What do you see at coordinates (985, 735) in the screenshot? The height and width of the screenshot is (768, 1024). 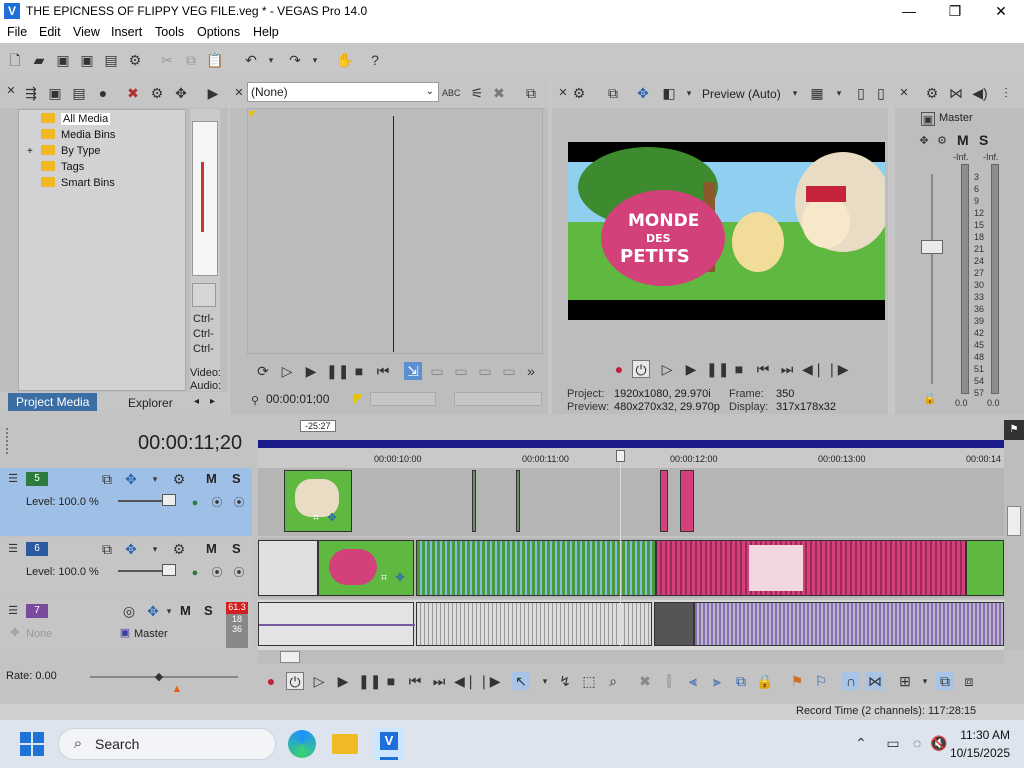 I see `clock-time: 11:30 AM` at bounding box center [985, 735].